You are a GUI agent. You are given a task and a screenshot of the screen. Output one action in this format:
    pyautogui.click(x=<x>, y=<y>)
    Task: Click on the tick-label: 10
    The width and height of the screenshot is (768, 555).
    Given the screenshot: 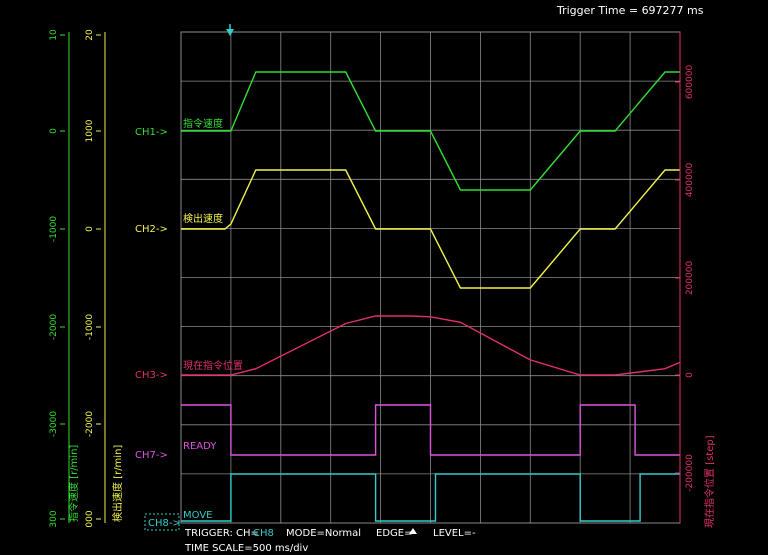 What is the action you would take?
    pyautogui.click(x=54, y=35)
    